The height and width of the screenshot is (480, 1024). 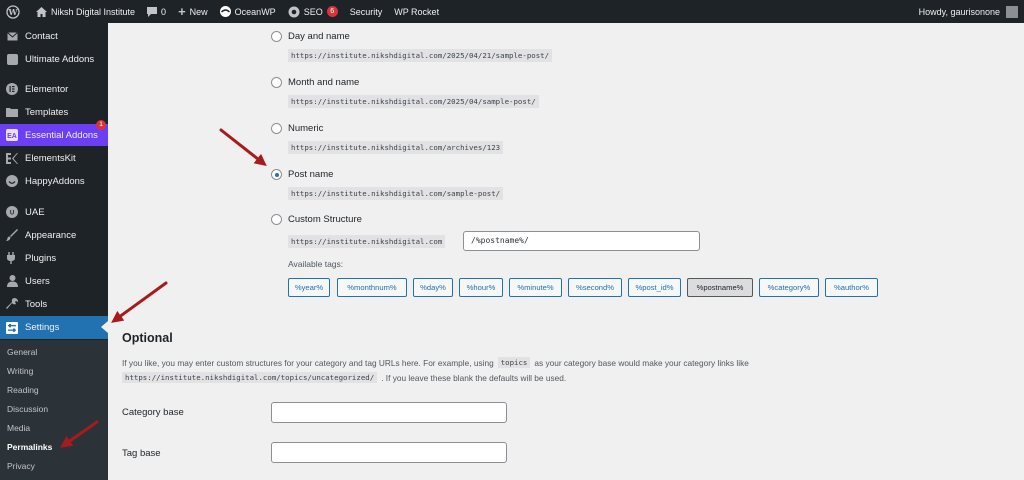 I want to click on radio-post-name, so click(x=276, y=174).